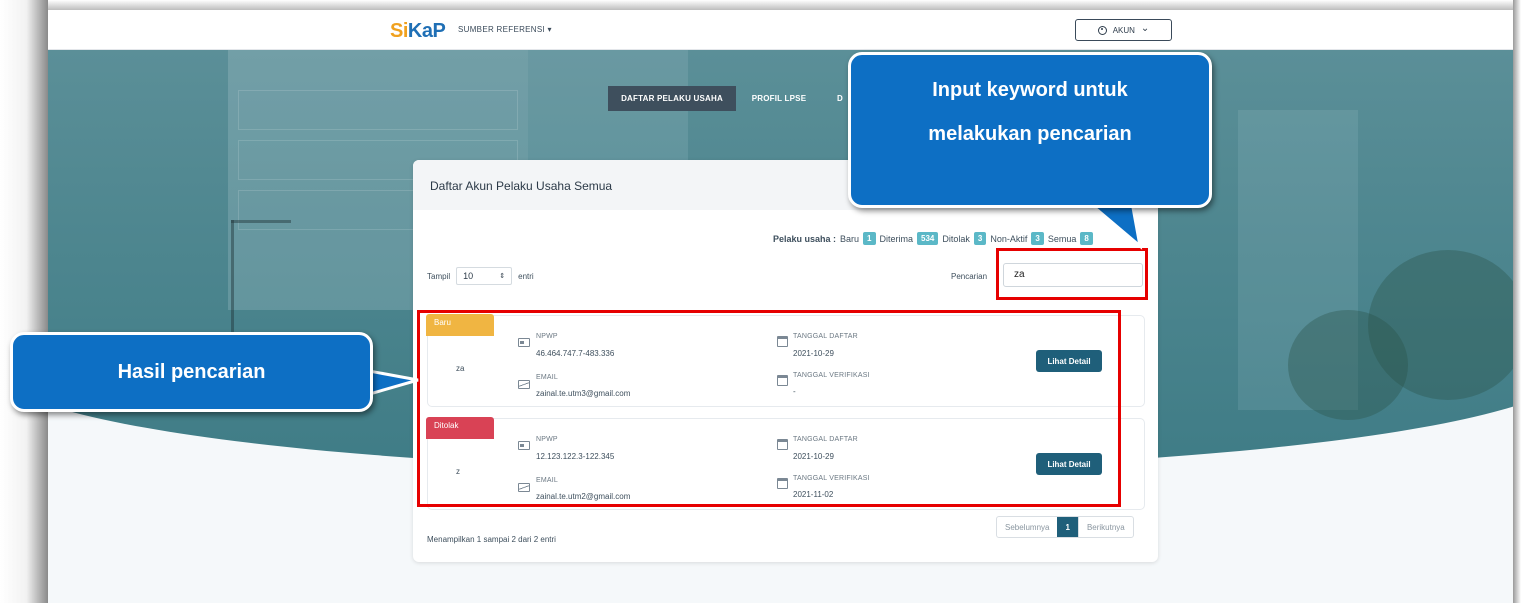 This screenshot has width=1521, height=603. I want to click on search-highlight-box, so click(1072, 274).